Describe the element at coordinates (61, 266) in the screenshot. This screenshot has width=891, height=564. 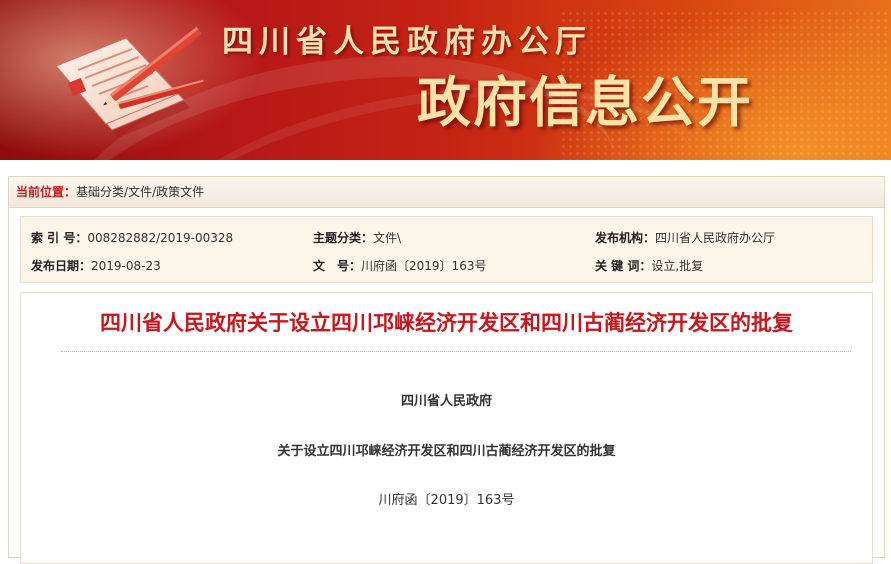
I see `meta-date-label: 发布日期：` at that location.